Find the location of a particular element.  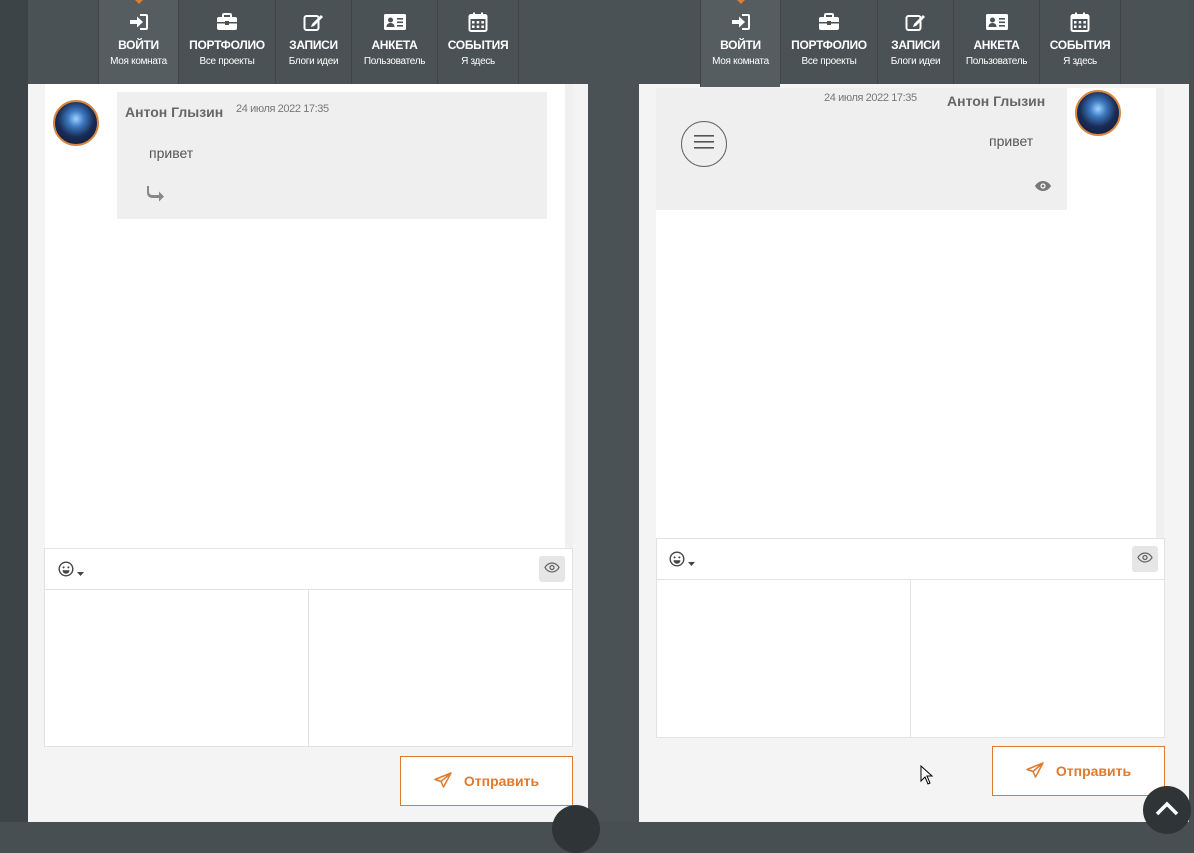

message-bubble: 24 июля 2022 17:35 Антон Глызин привет is located at coordinates (861, 149).